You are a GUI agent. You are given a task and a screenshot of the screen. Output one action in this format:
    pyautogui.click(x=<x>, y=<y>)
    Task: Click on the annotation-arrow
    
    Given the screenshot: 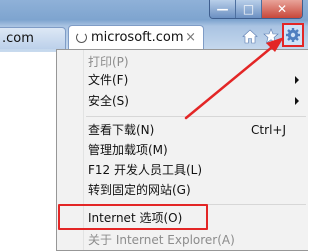 What is the action you would take?
    pyautogui.click(x=234, y=78)
    